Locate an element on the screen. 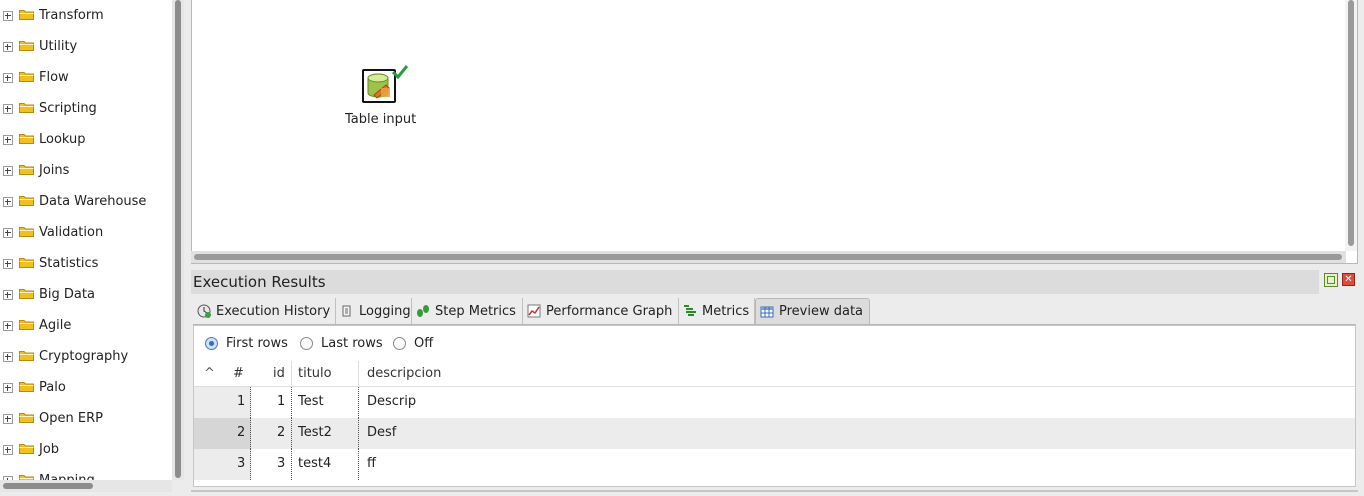  tab-metrics-label: Metrics is located at coordinates (726, 311).